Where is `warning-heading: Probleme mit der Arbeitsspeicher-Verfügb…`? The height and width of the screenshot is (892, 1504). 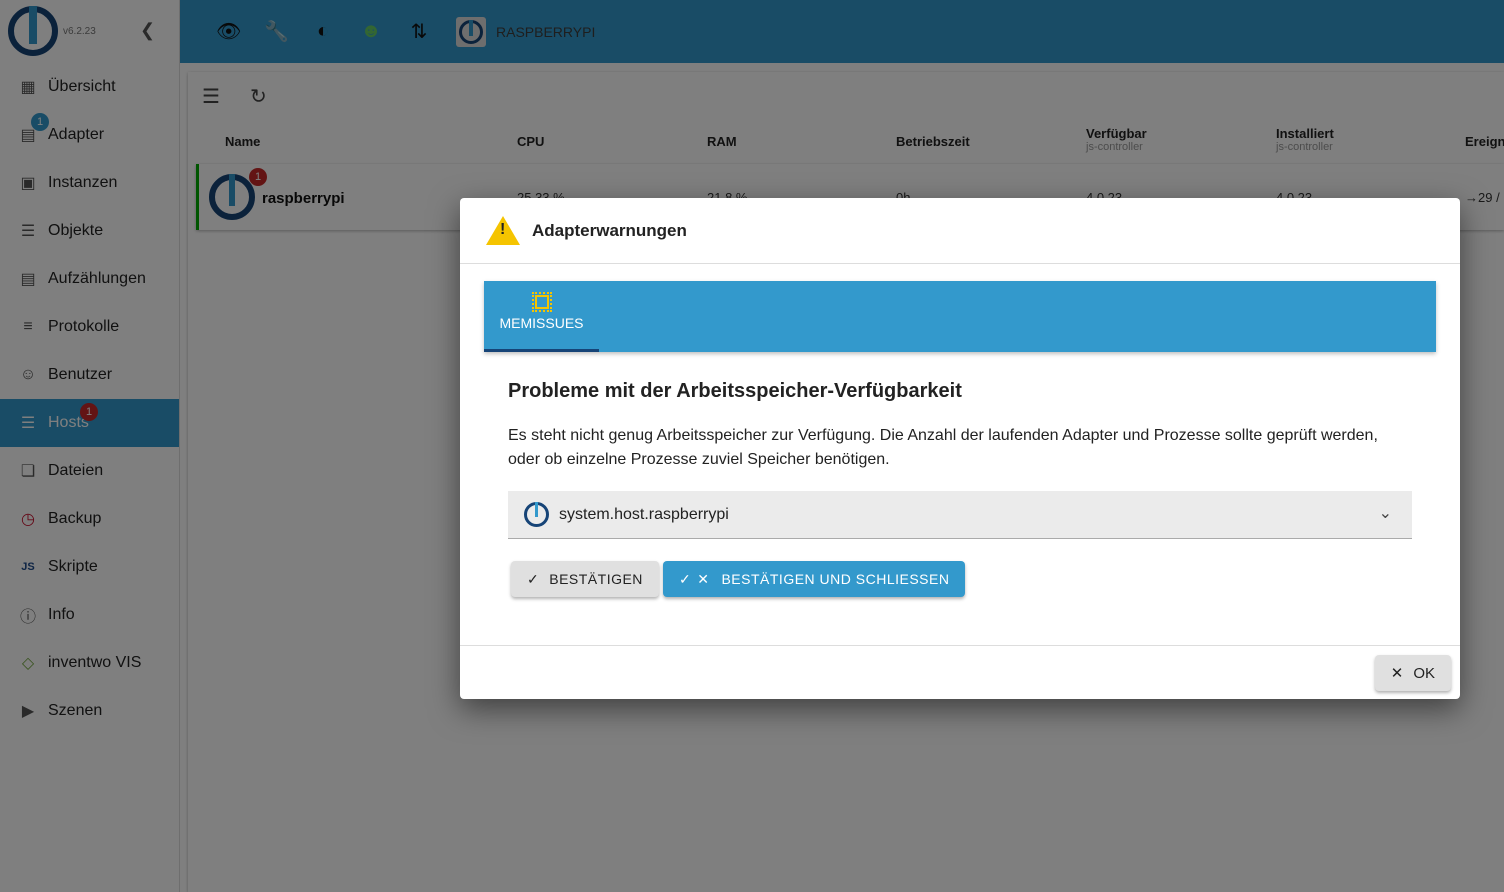 warning-heading: Probleme mit der Arbeitsspeicher-Verfügb… is located at coordinates (735, 391).